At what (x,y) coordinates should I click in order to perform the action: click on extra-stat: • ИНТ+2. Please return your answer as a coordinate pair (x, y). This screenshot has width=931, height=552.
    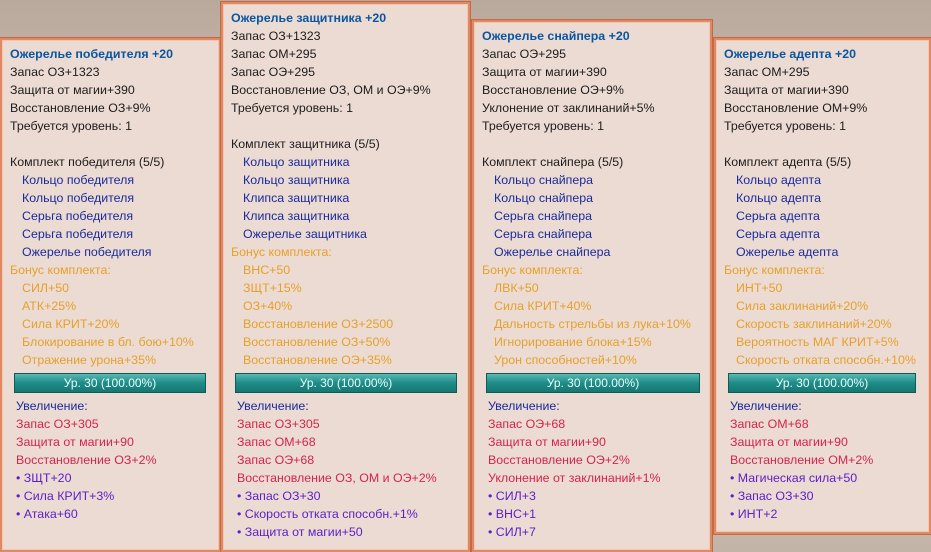
    Looking at the image, I should click on (754, 514).